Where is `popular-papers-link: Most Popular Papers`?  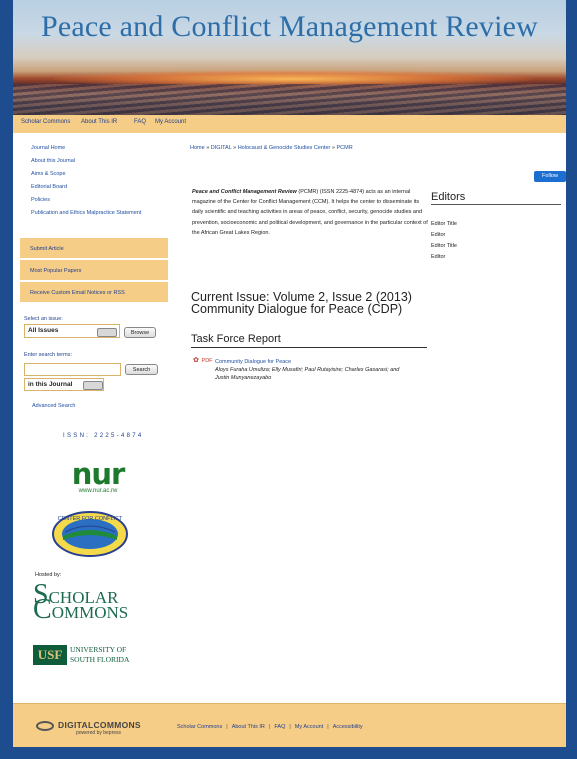
popular-papers-link: Most Popular Papers is located at coordinates (55, 271).